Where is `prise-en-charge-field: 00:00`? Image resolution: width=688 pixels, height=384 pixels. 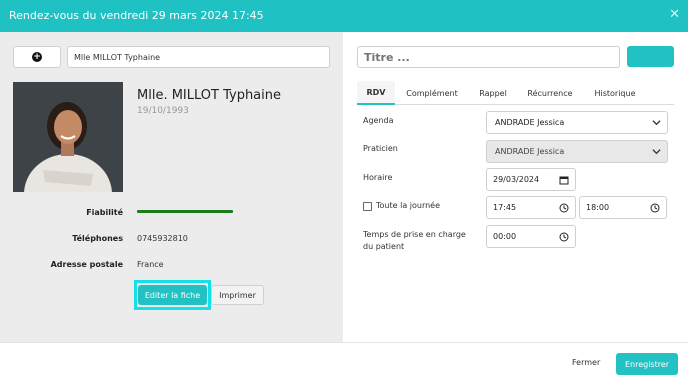 prise-en-charge-field: 00:00 is located at coordinates (531, 236).